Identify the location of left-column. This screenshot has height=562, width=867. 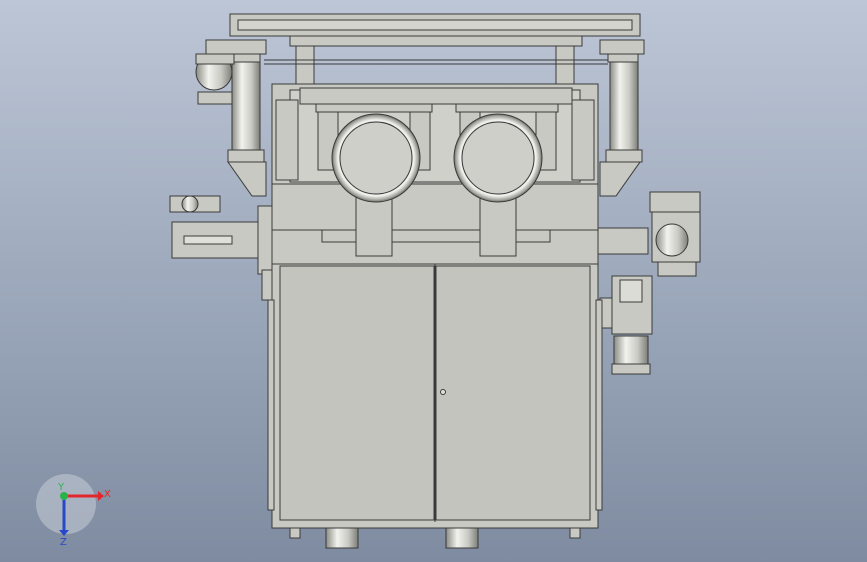
(231, 125).